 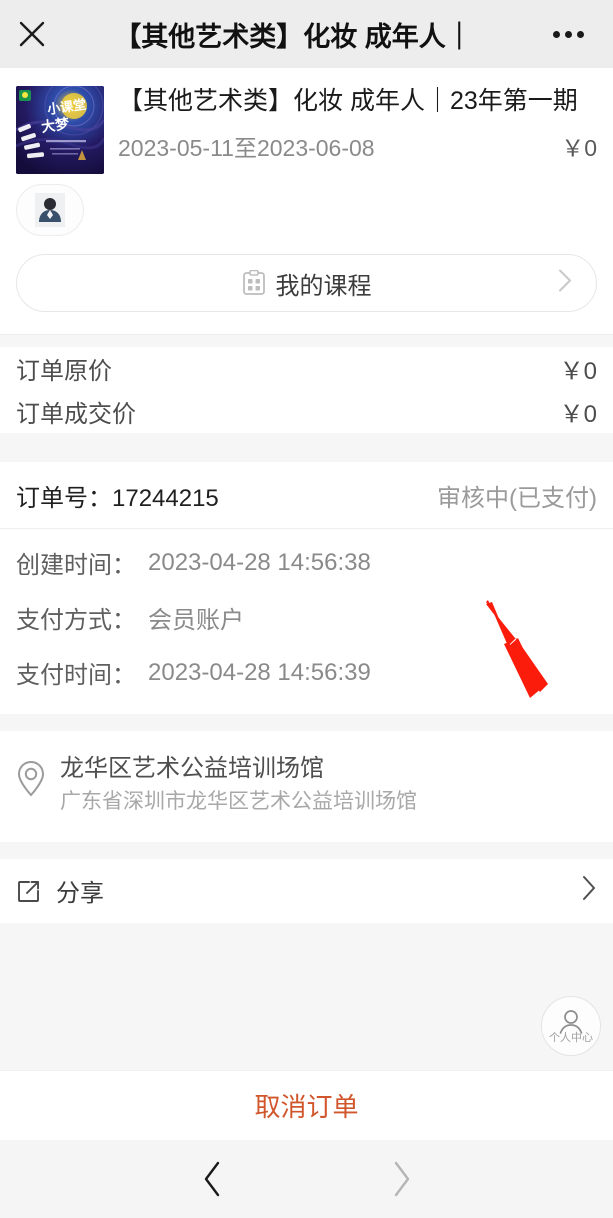 I want to click on browser-navbar, so click(x=306, y=1179).